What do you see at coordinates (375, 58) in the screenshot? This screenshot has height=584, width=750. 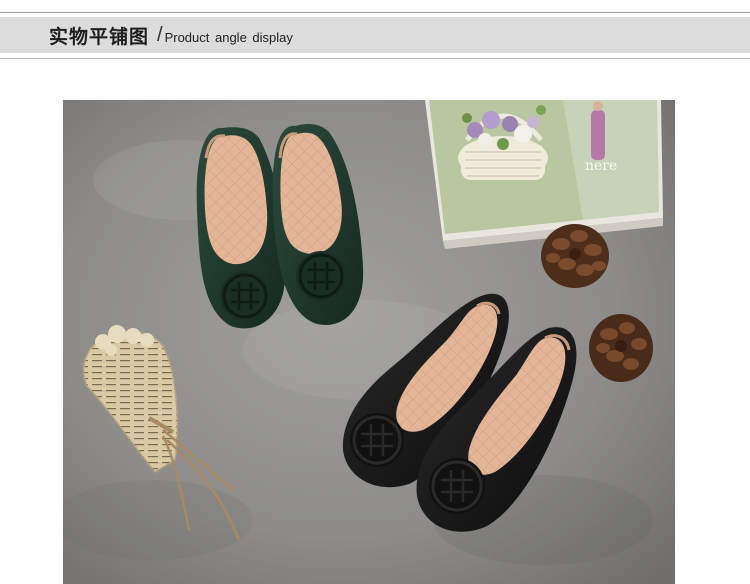 I see `header-divider-bottom` at bounding box center [375, 58].